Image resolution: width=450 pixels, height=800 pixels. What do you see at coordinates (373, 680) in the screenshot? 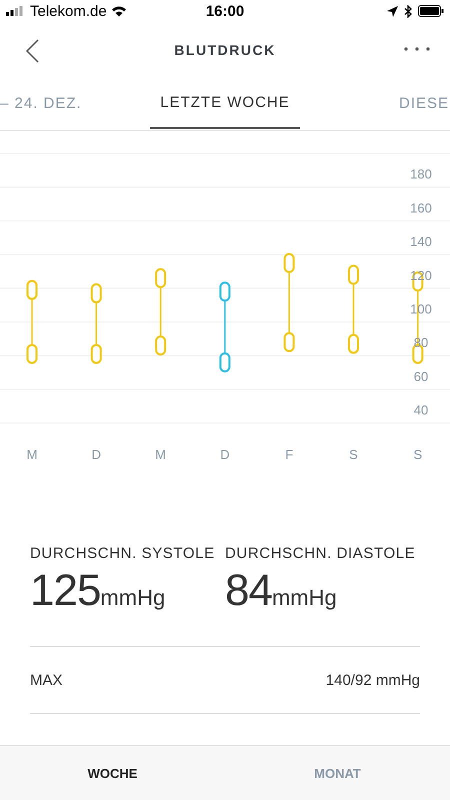
I see `max-value: 140/92 mmHg` at bounding box center [373, 680].